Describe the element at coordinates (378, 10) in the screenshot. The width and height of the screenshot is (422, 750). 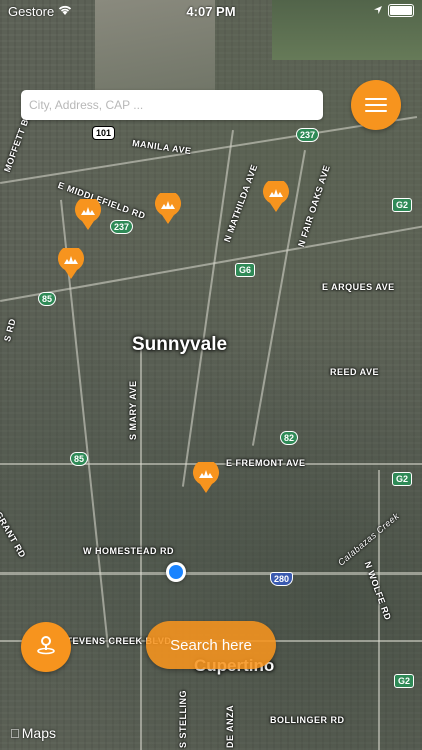
I see `location-arrow-icon` at that location.